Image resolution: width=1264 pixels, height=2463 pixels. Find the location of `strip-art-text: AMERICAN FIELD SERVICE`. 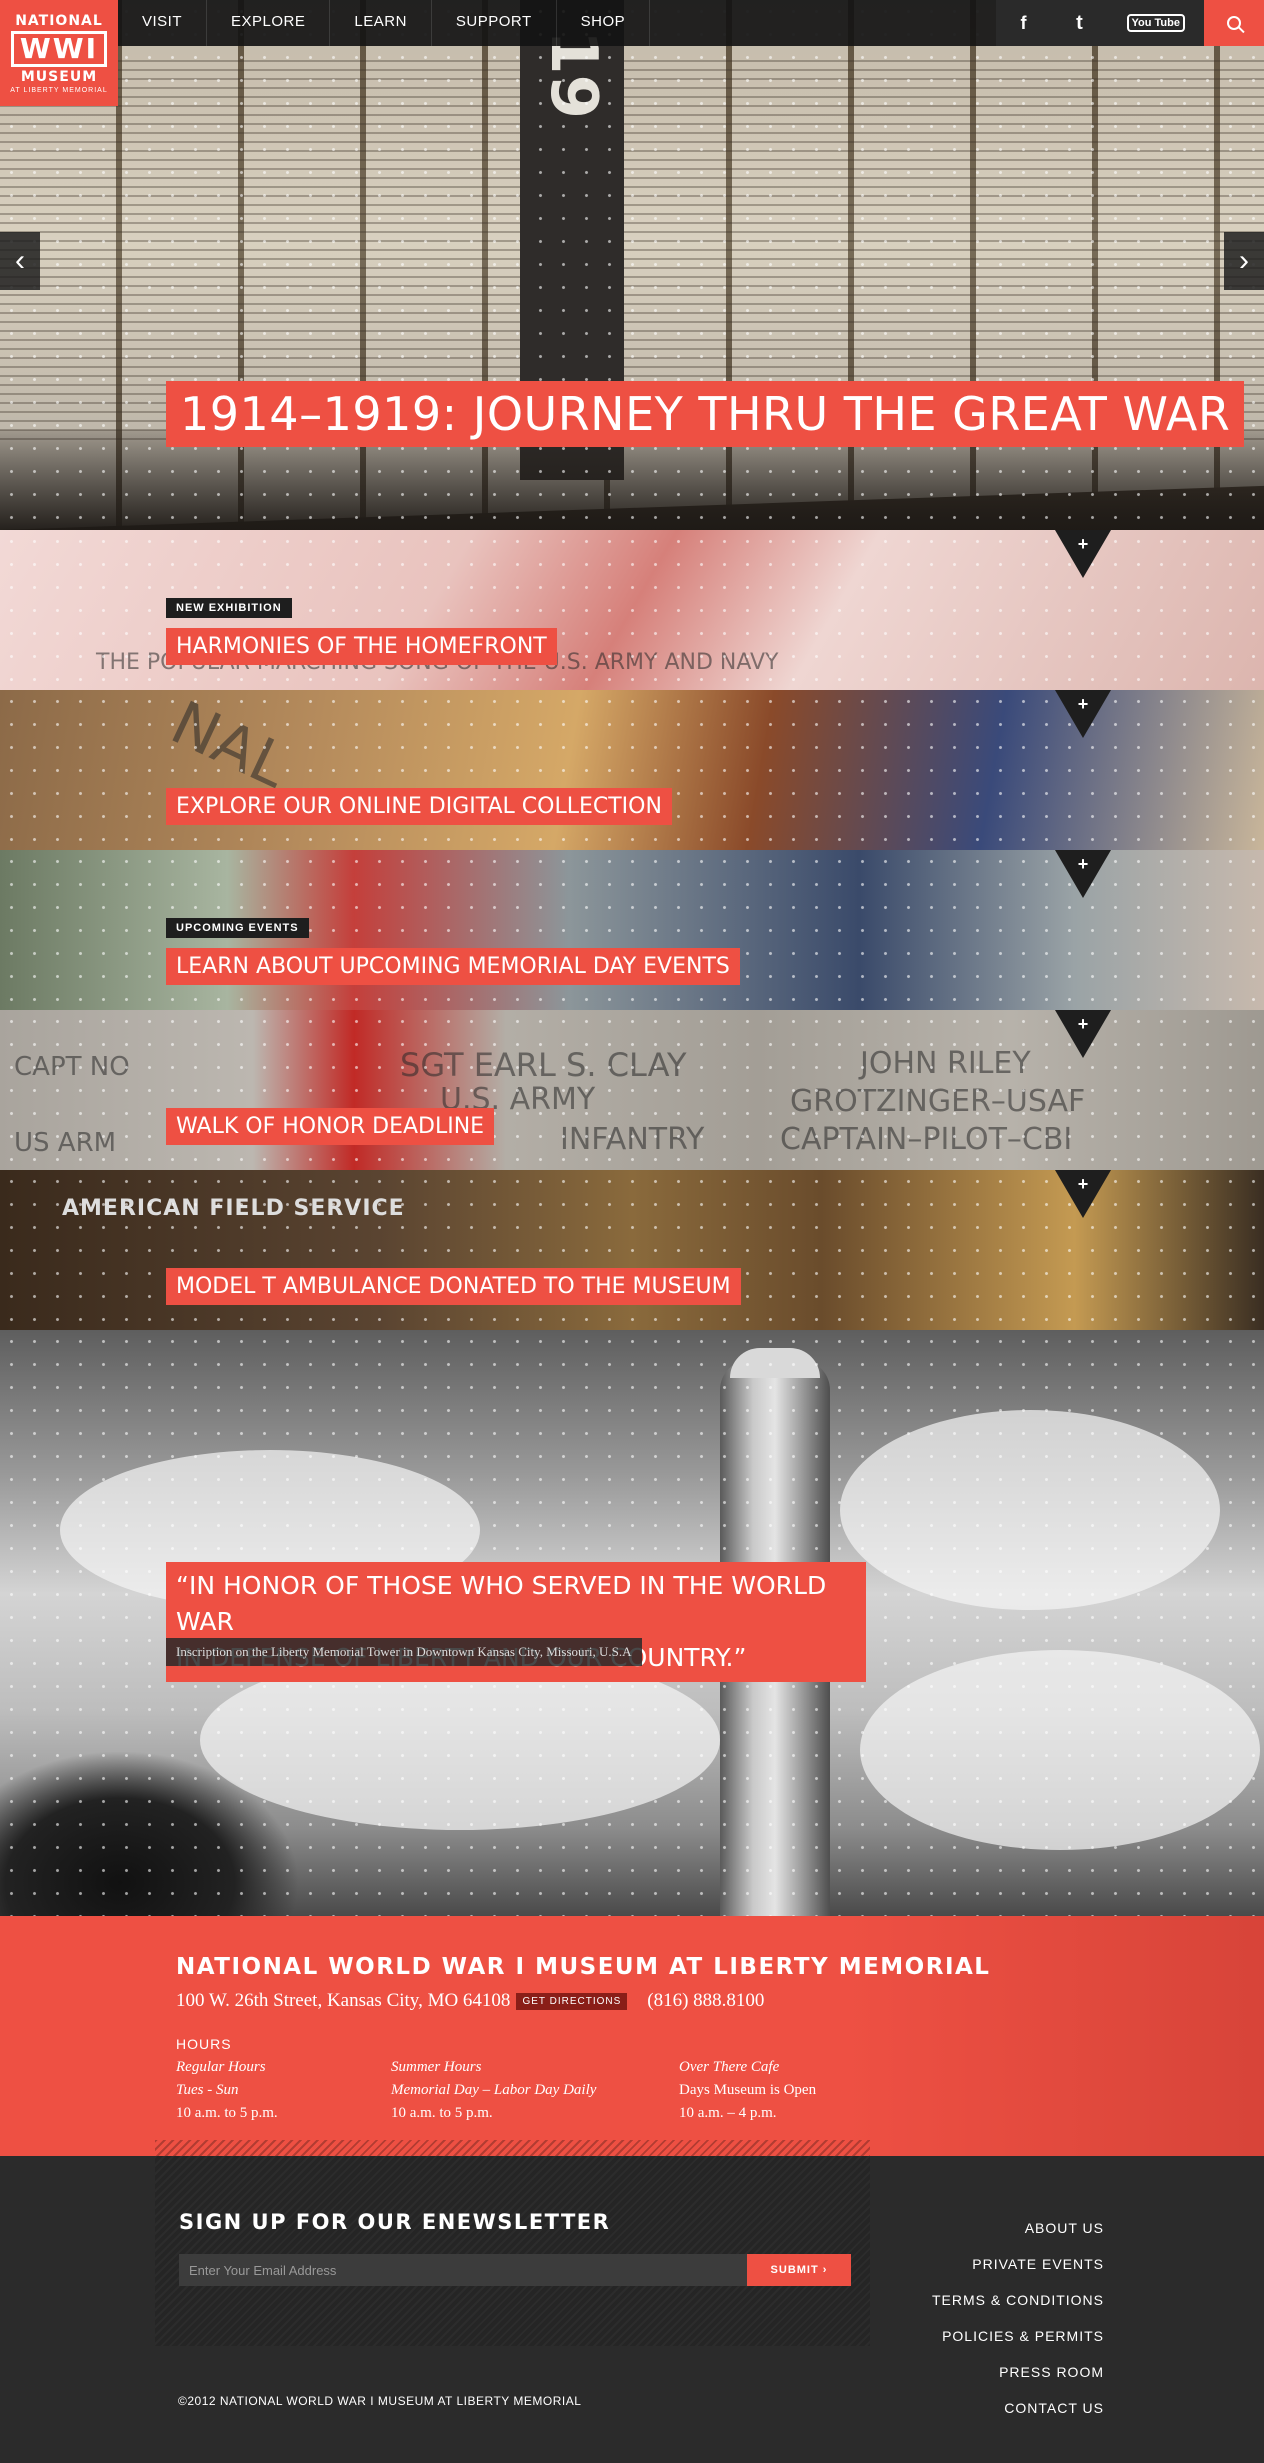

strip-art-text: AMERICAN FIELD SERVICE is located at coordinates (233, 1208).